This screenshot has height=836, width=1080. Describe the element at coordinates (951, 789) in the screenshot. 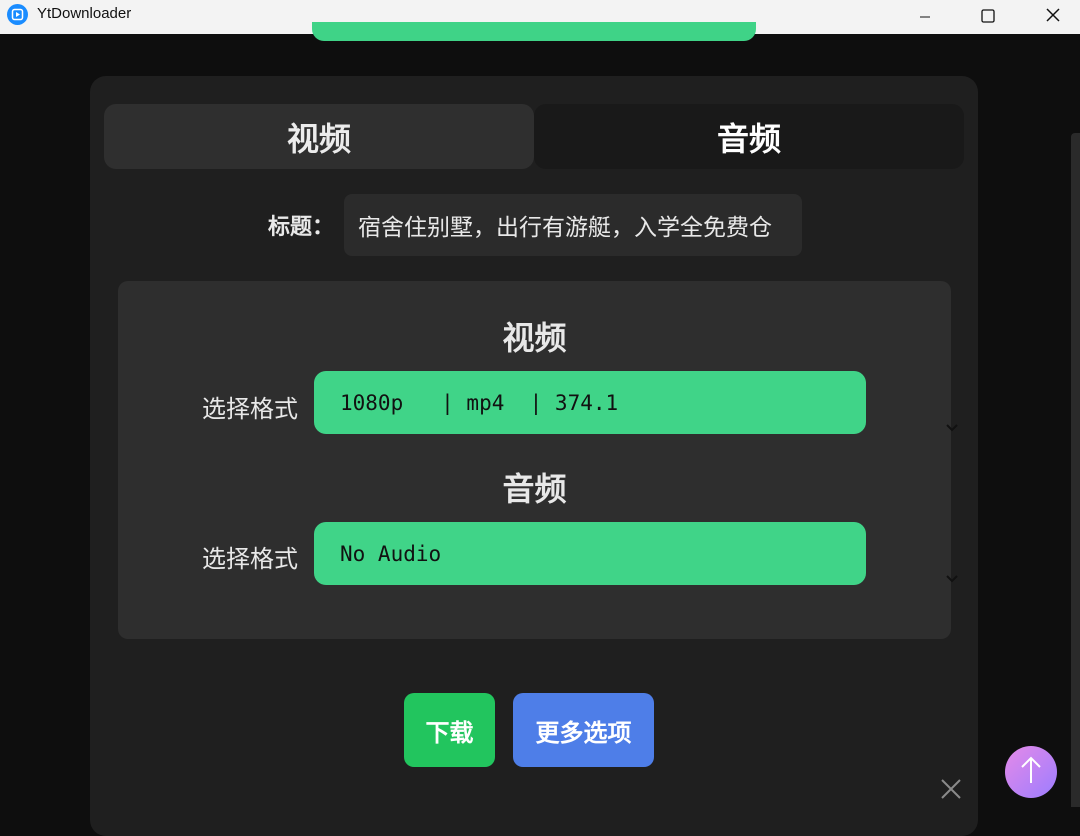

I see `close-panel-button` at that location.